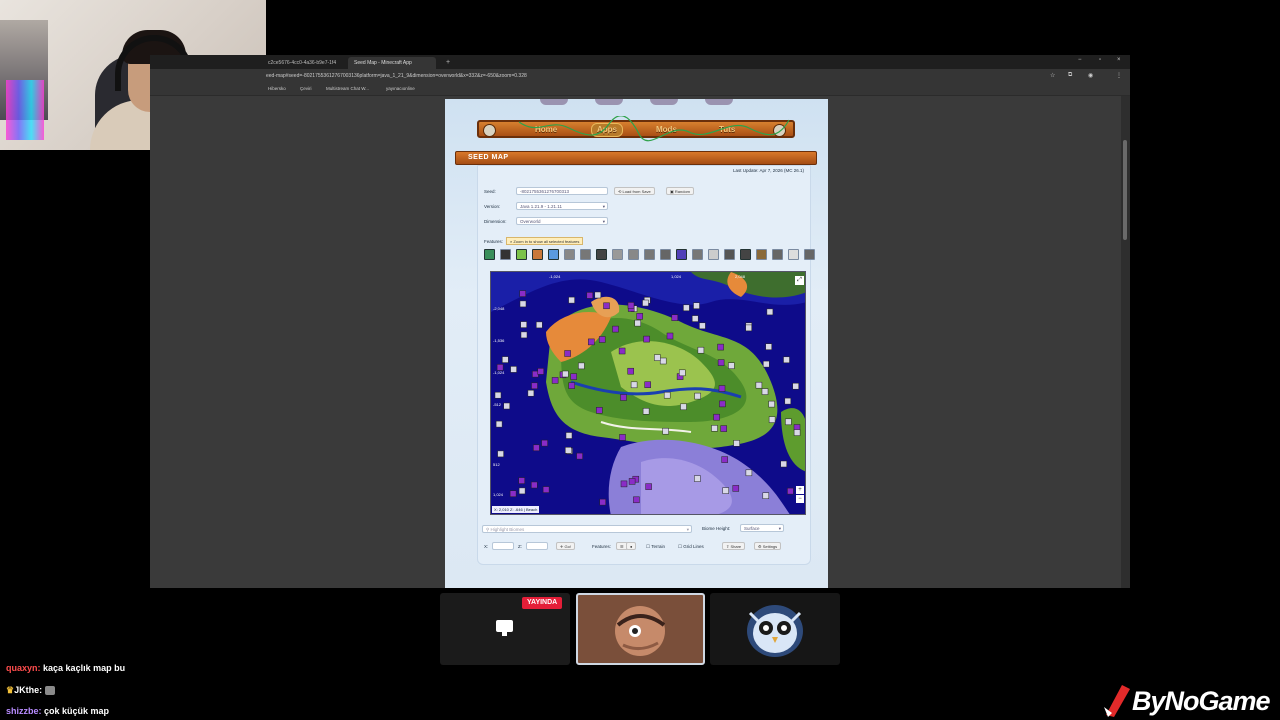  Describe the element at coordinates (734, 546) in the screenshot. I see `share-button: ⇪ Share` at that location.